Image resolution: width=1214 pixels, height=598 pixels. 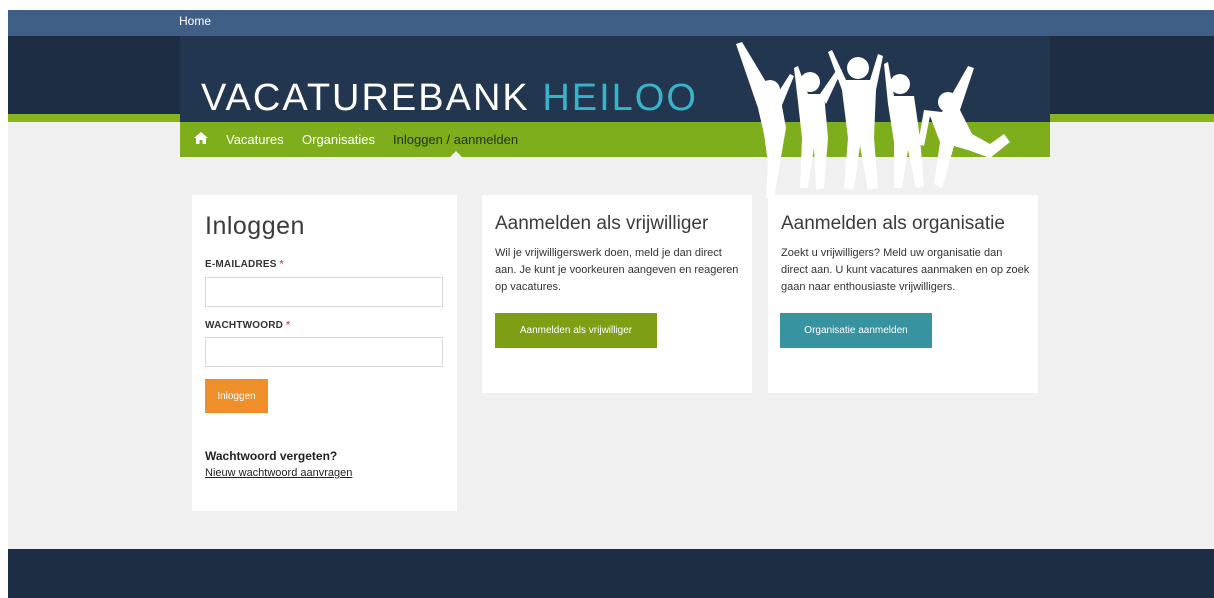 What do you see at coordinates (255, 139) in the screenshot?
I see `nav-item-vacatures: Vacatures` at bounding box center [255, 139].